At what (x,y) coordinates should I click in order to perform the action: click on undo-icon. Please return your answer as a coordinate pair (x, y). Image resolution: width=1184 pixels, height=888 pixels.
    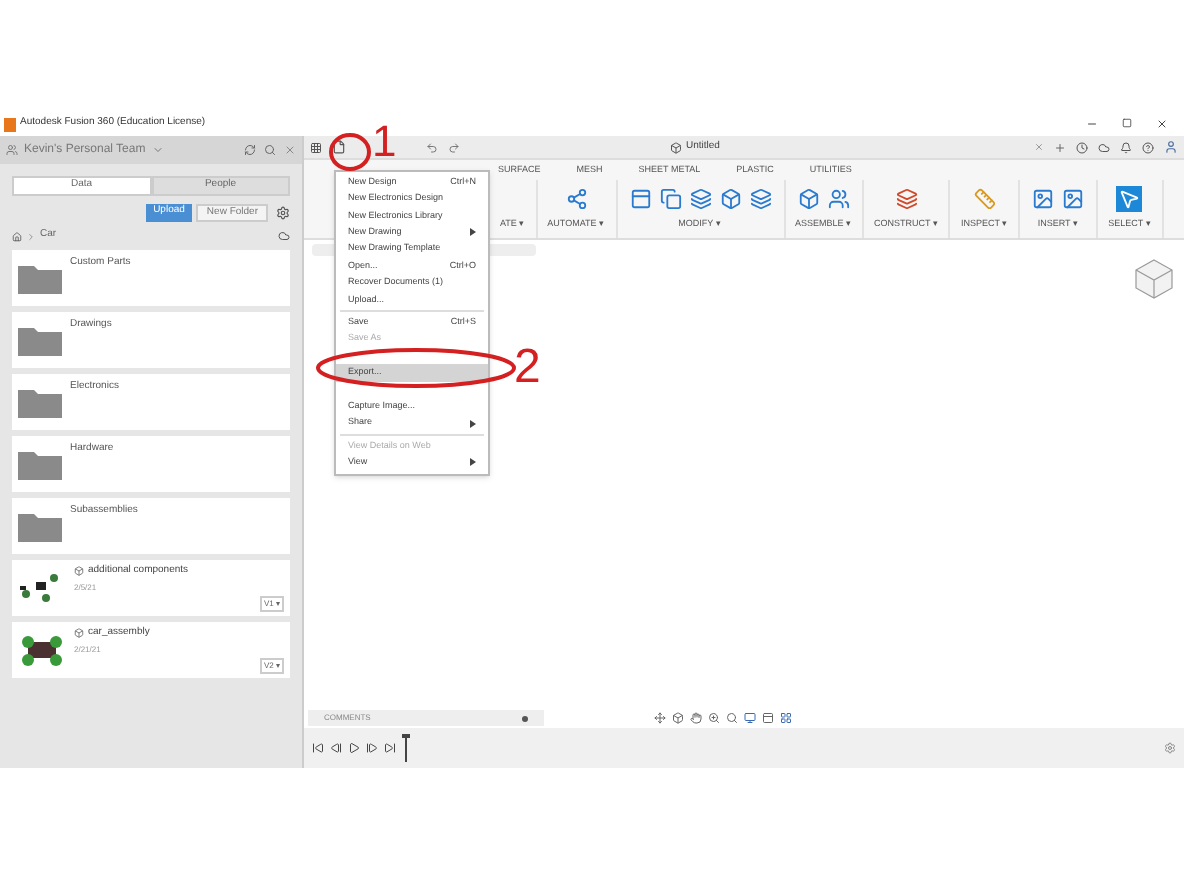
    Looking at the image, I should click on (432, 147).